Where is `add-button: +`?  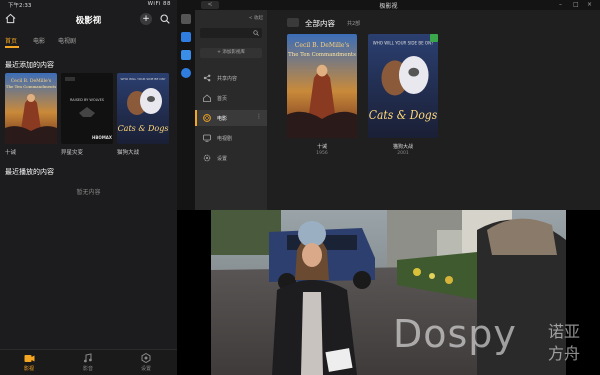 add-button: + is located at coordinates (146, 19).